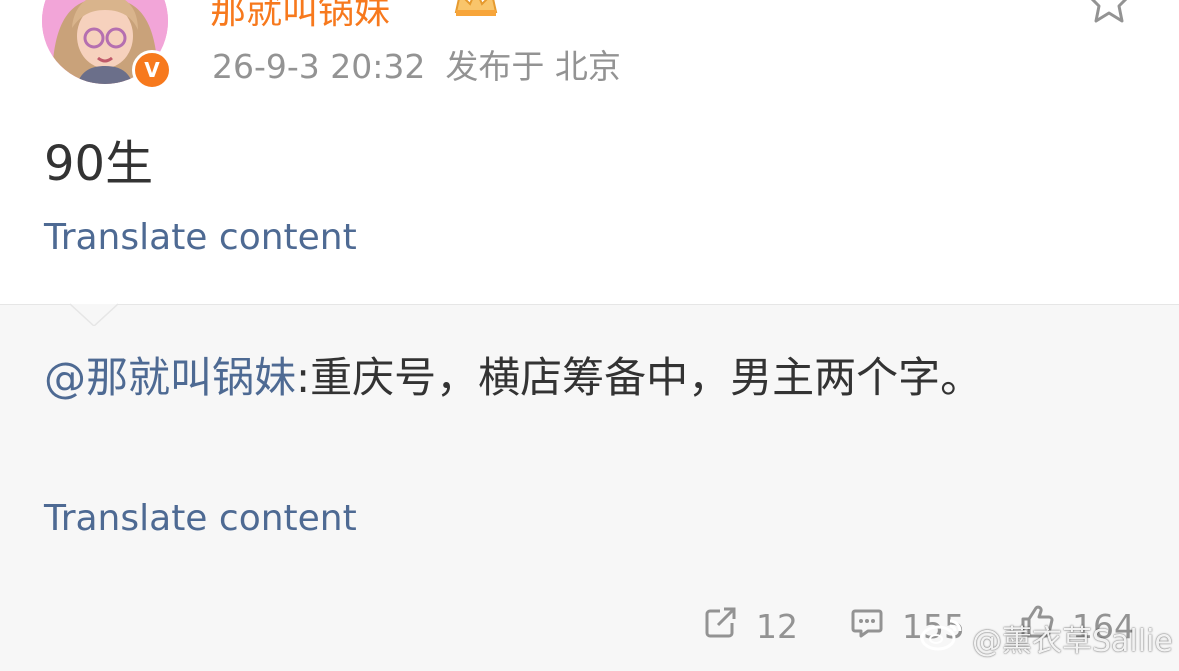  I want to click on comment-icon, so click(876, 626).